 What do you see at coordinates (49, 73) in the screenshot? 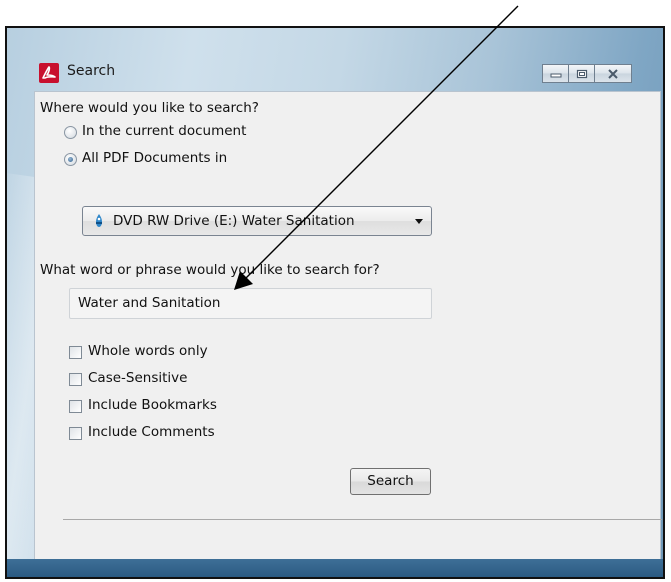
I see `adobe-pdf-icon` at bounding box center [49, 73].